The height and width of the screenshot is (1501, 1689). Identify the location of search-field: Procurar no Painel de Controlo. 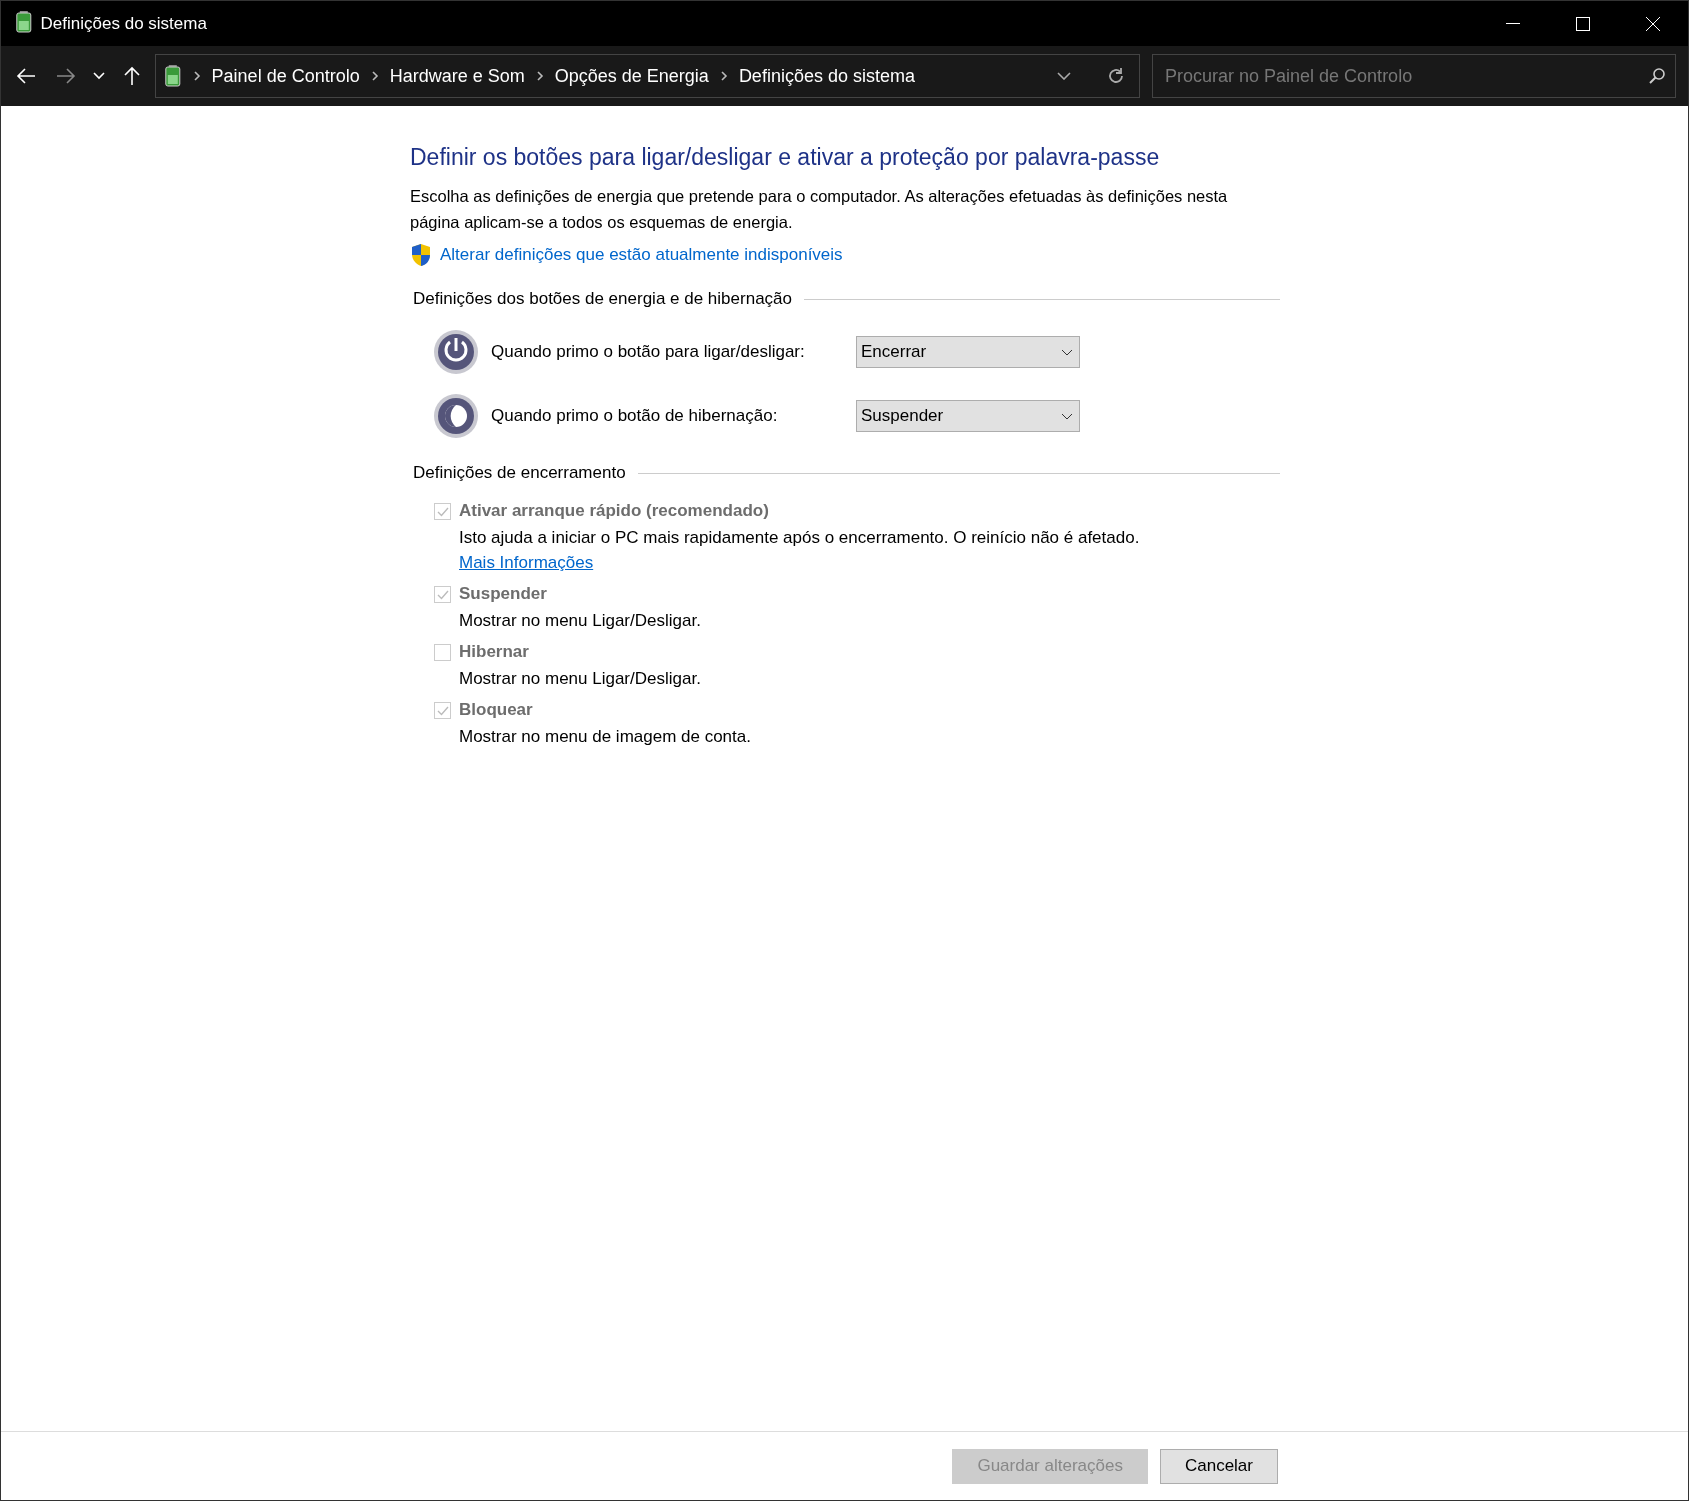
(1414, 76).